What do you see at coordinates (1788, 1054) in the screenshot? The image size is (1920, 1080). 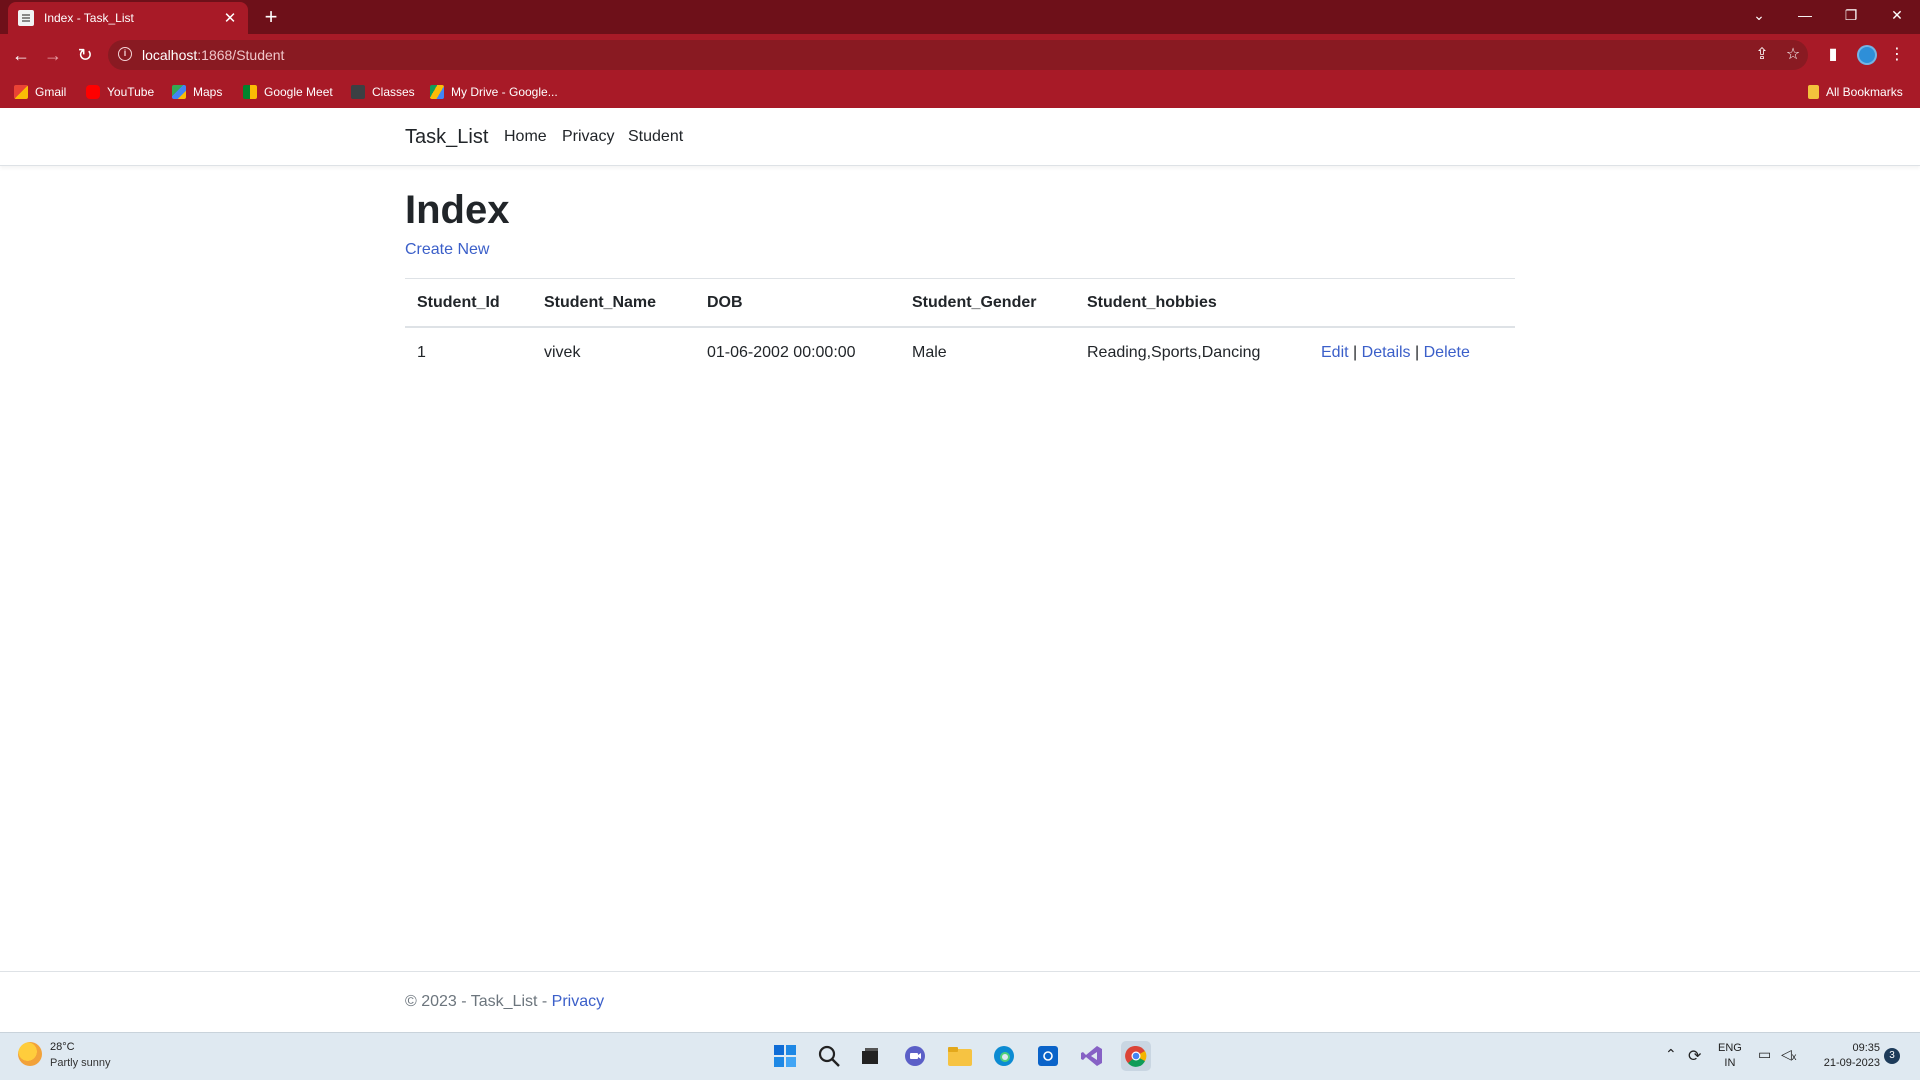 I see `volume-muted-icon: ◁ₓ` at bounding box center [1788, 1054].